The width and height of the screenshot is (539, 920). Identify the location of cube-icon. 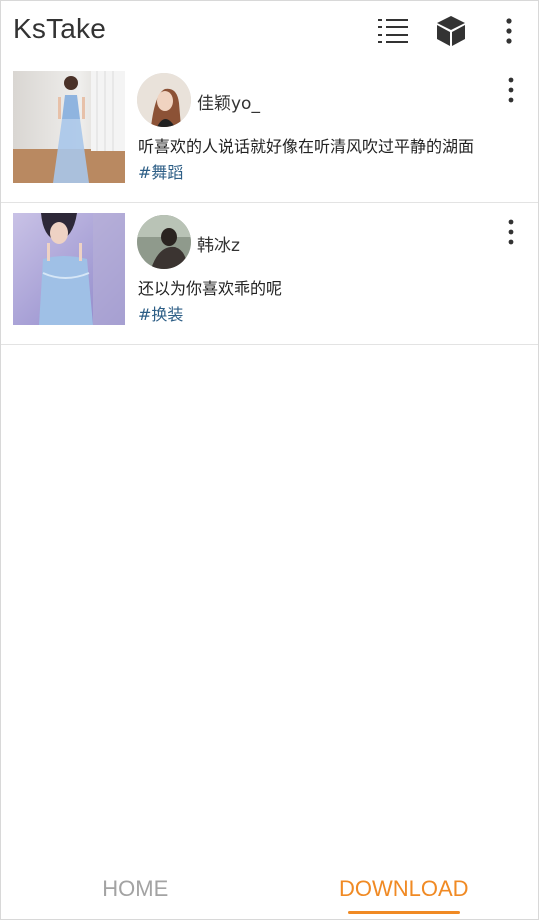
(451, 31).